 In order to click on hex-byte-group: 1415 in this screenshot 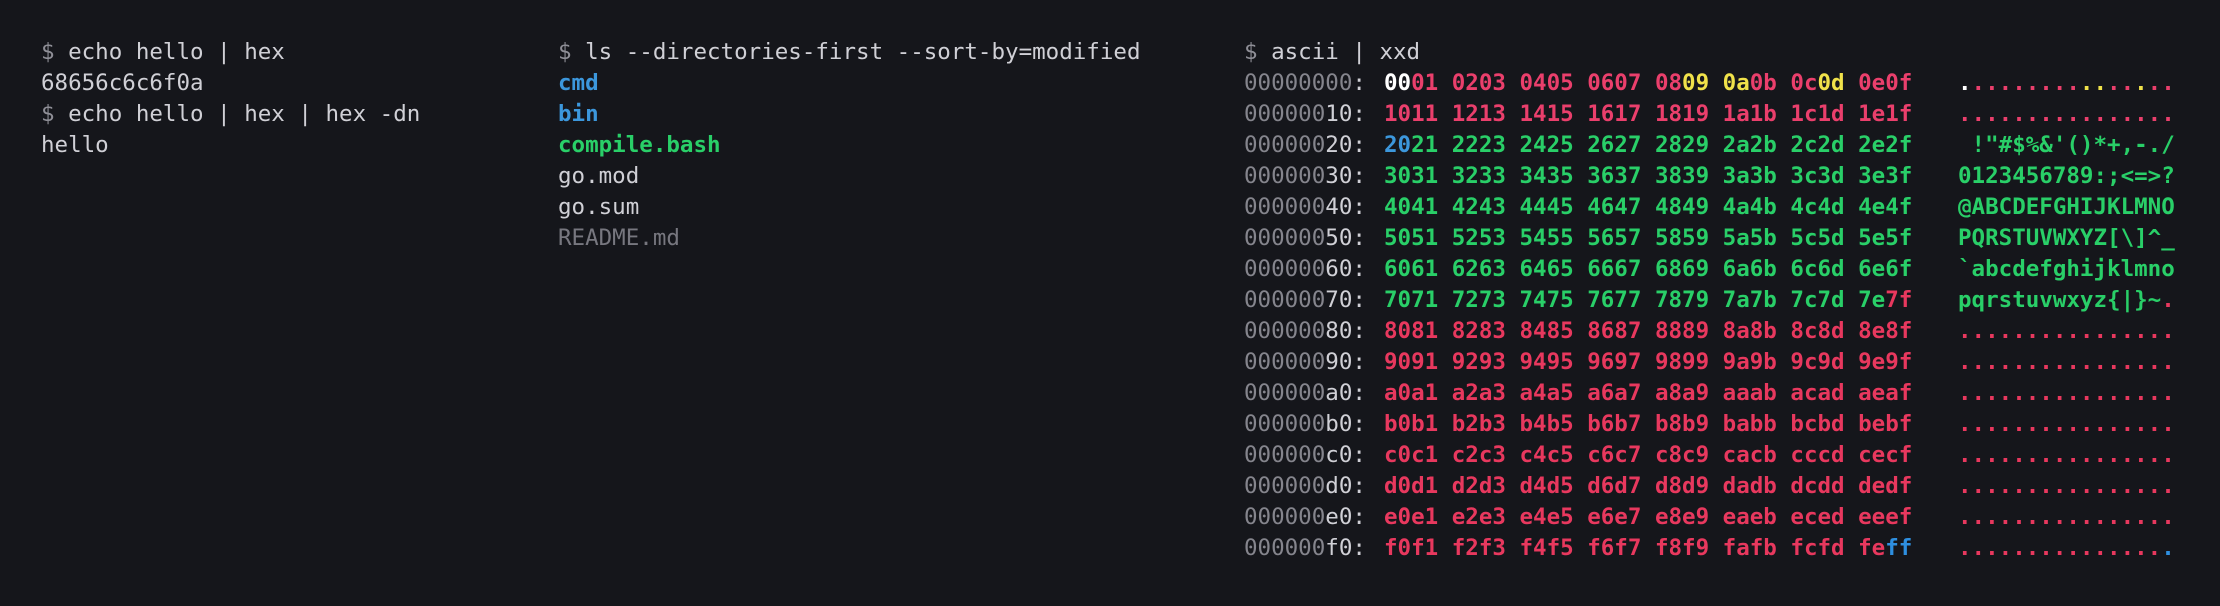, I will do `click(1546, 114)`.